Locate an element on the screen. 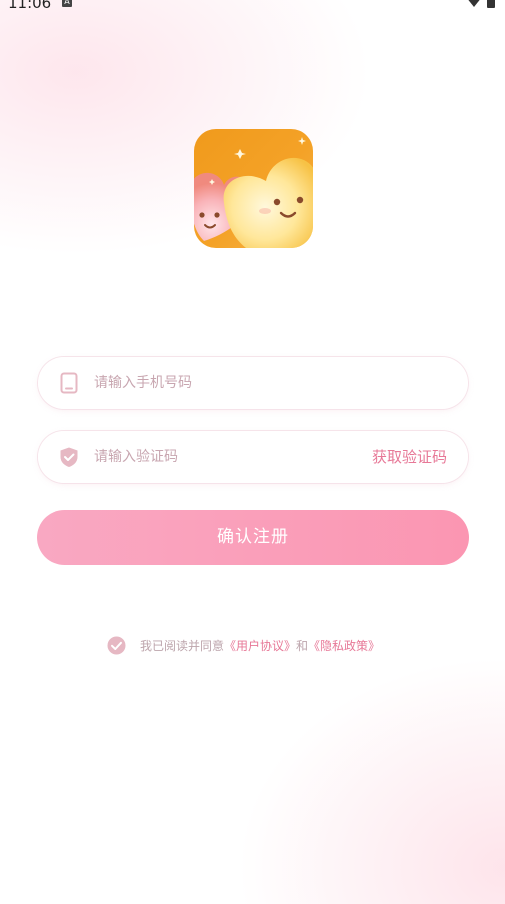  heart-faces-logo-icon is located at coordinates (253, 188).